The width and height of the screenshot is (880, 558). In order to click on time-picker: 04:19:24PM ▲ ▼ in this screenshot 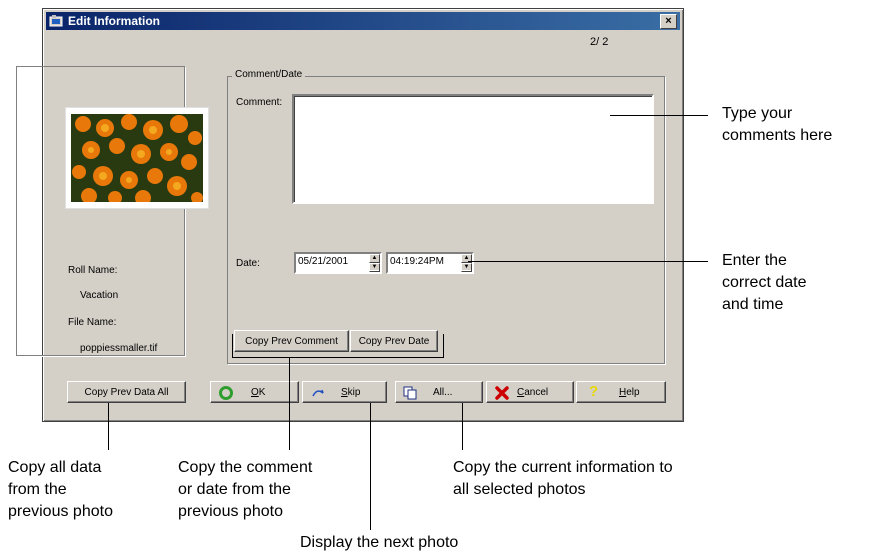, I will do `click(430, 263)`.